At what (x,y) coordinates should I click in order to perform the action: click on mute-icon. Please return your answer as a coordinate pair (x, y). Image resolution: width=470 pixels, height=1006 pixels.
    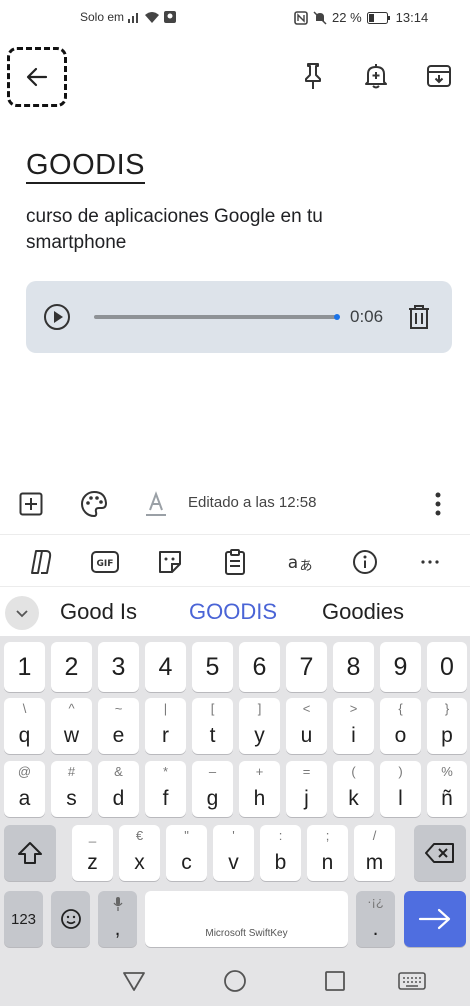
    Looking at the image, I should click on (320, 17).